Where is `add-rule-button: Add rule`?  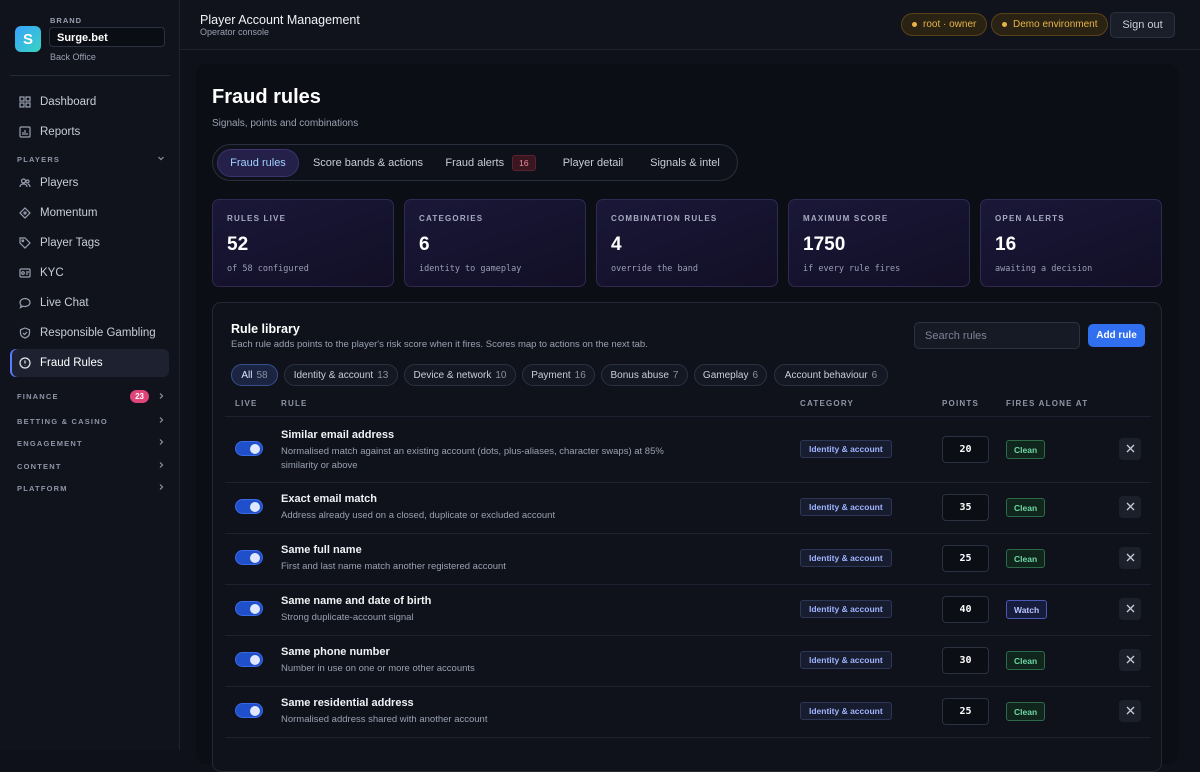
add-rule-button: Add rule is located at coordinates (1116, 335).